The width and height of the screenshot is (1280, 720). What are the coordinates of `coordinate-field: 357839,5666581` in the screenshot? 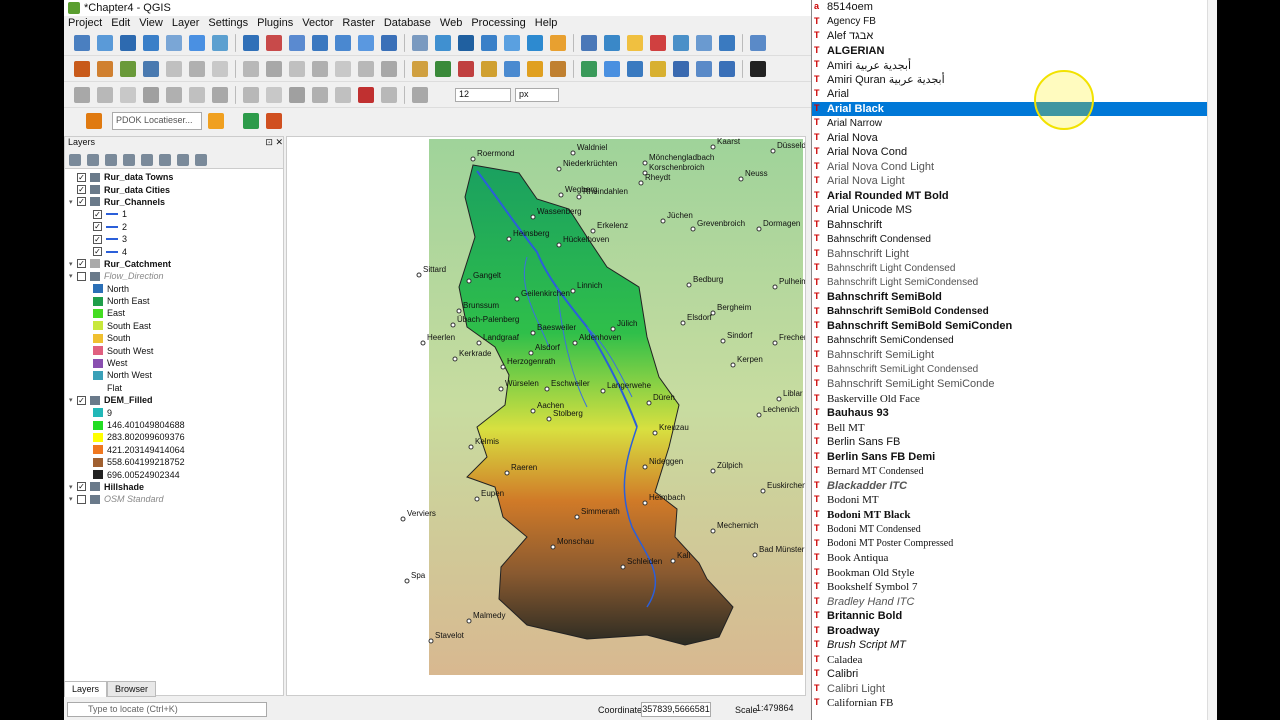 It's located at (676, 709).